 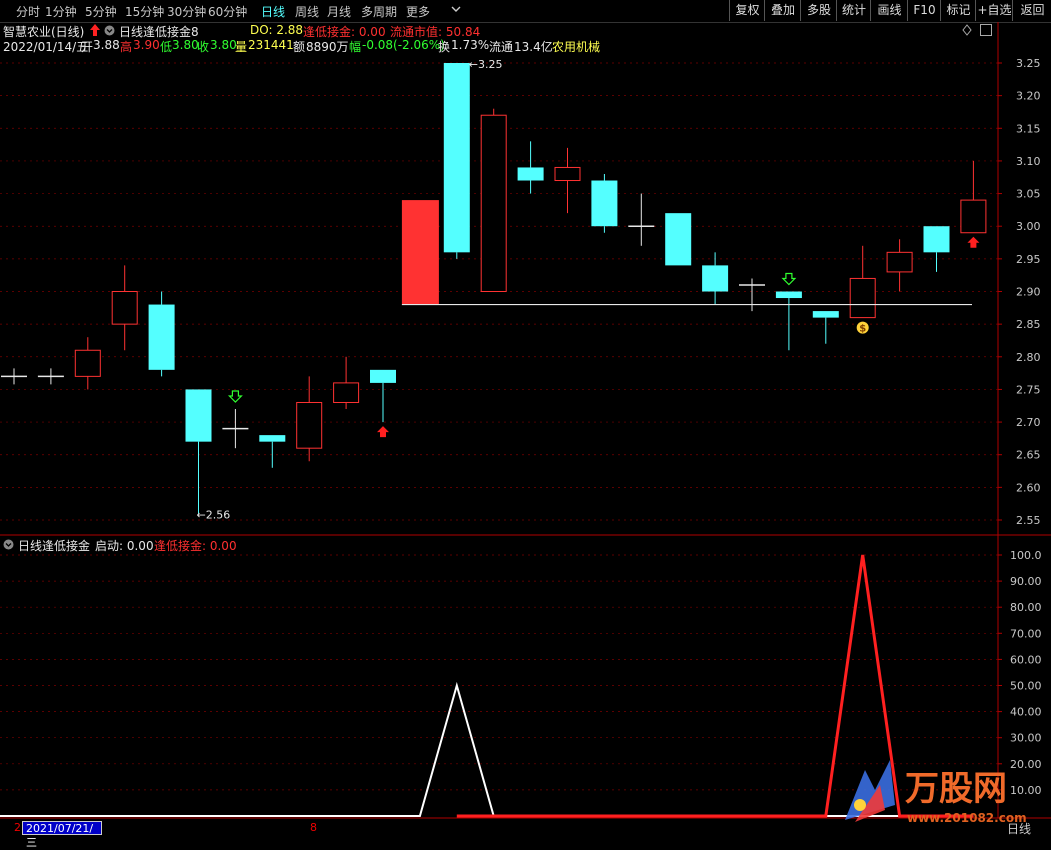 I want to click on sub-y-tick-label: 100.0, so click(x=1026, y=555).